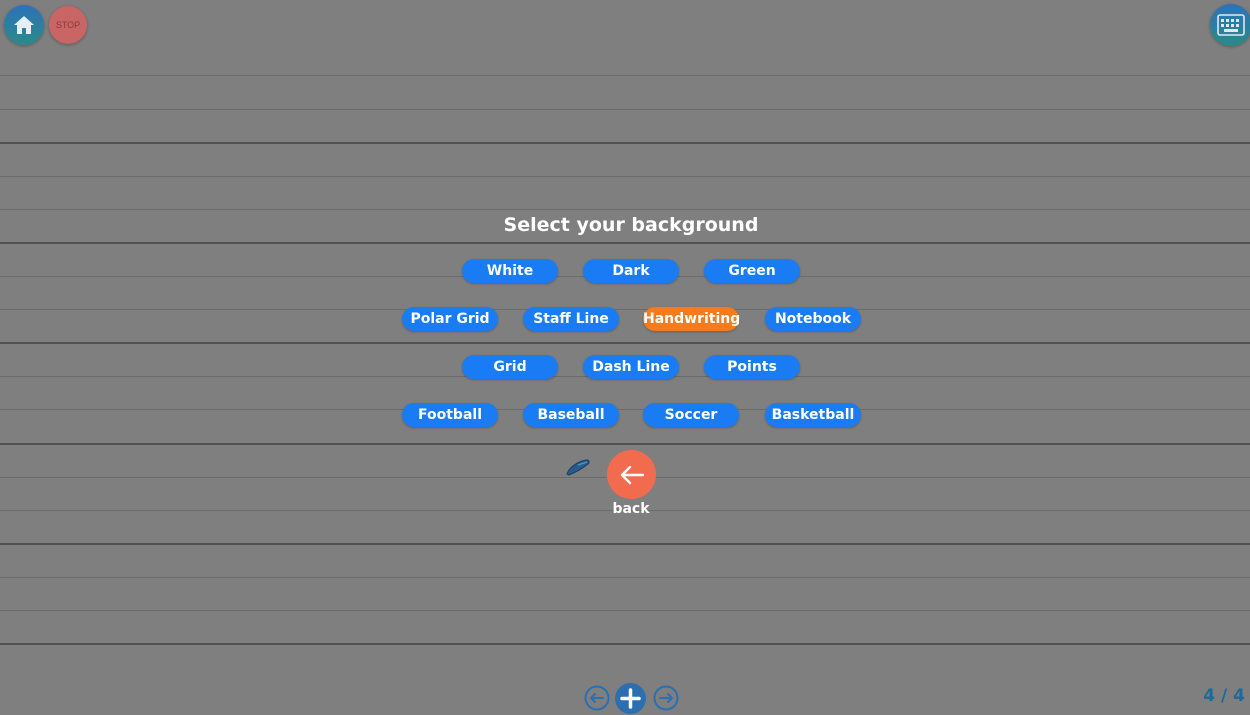 The width and height of the screenshot is (1250, 715). What do you see at coordinates (450, 415) in the screenshot?
I see `background-option-football: Football` at bounding box center [450, 415].